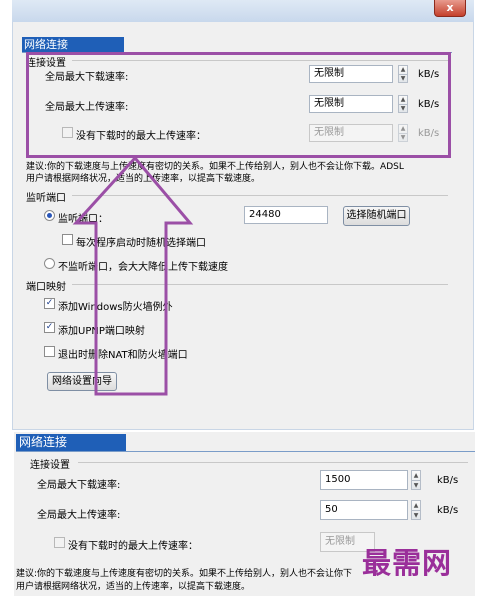 Image resolution: width=489 pixels, height=596 pixels. What do you see at coordinates (184, 574) in the screenshot?
I see `advice-text-line1: 建议:你的下载速度与上传速度有密切的关系。如果不上传给别人，别人也不会让你下` at bounding box center [184, 574].